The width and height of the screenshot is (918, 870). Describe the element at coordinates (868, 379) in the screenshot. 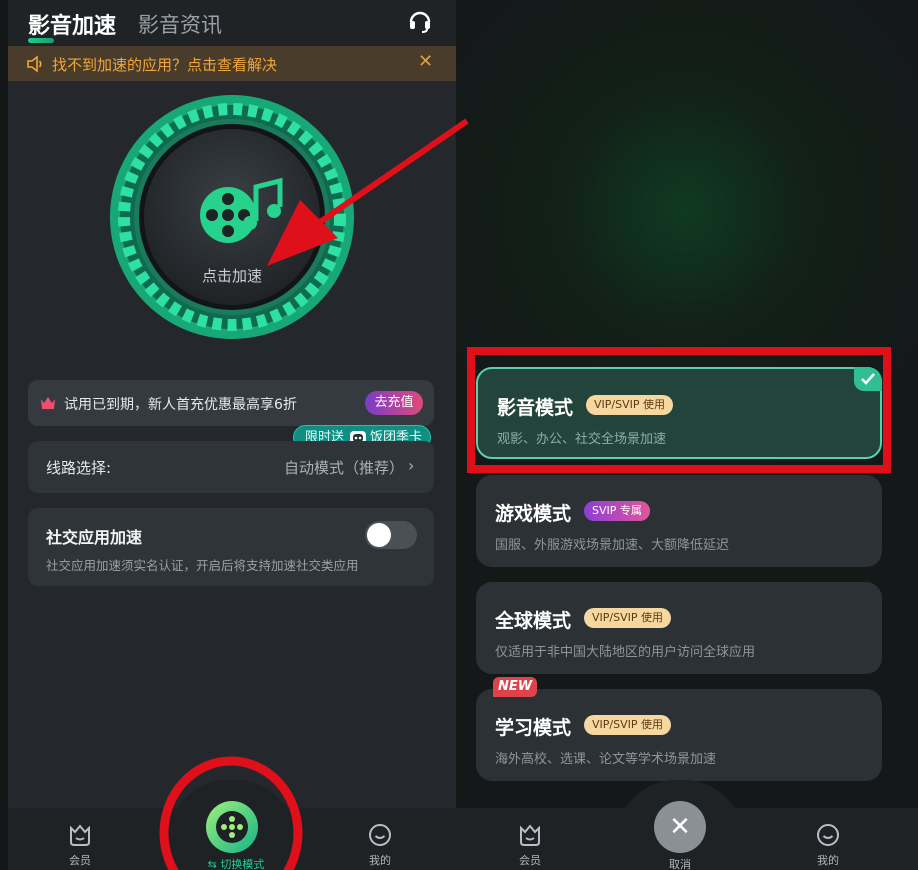

I see `check-icon` at that location.